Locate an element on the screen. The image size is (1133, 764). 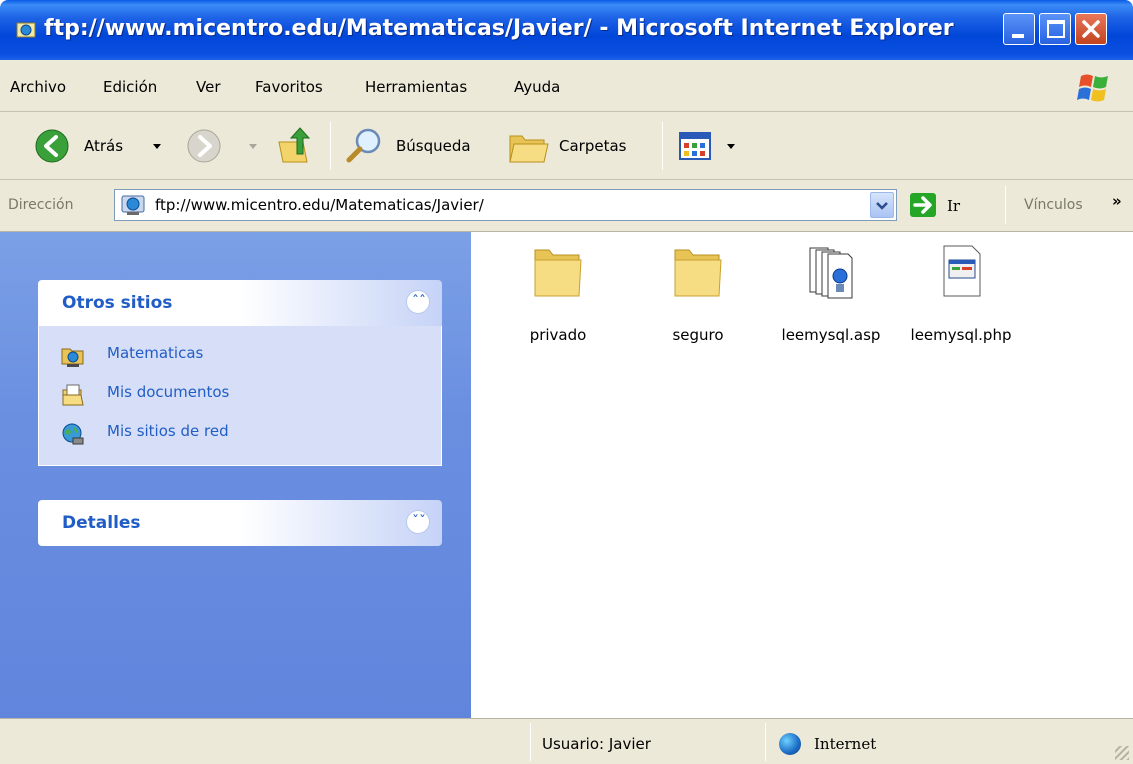
internet-zone-icon is located at coordinates (790, 744).